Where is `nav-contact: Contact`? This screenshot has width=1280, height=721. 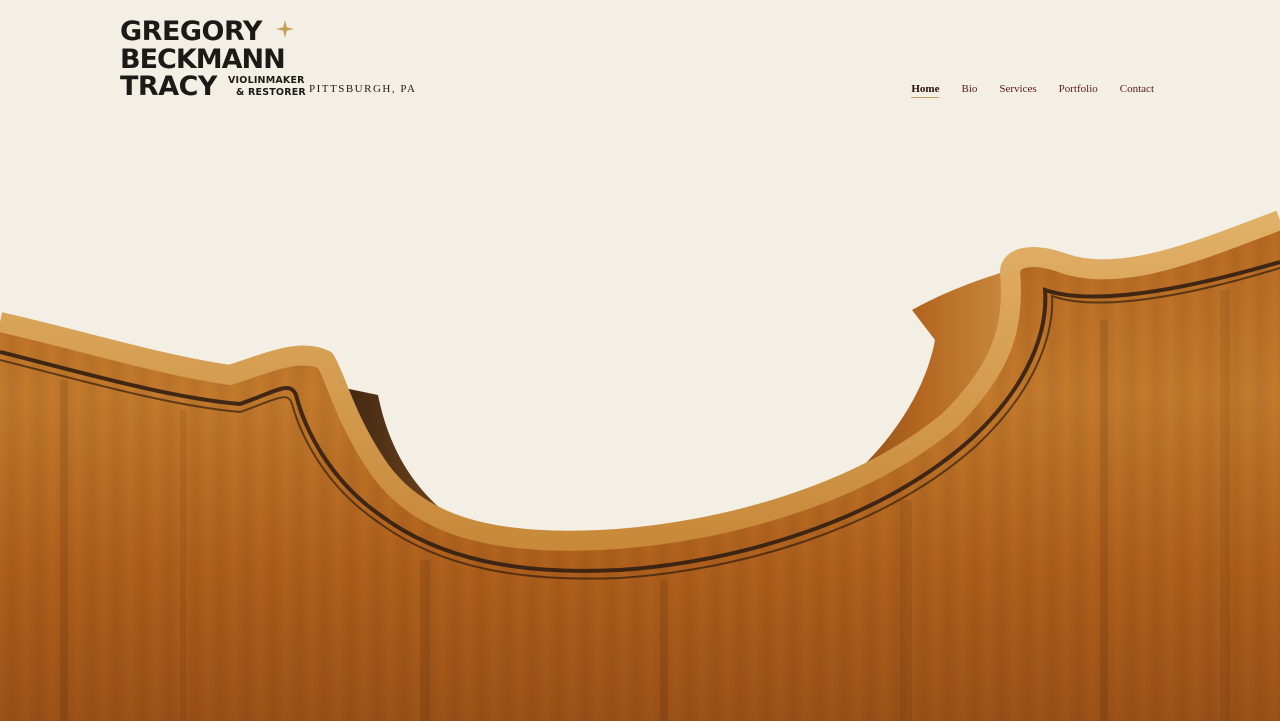 nav-contact: Contact is located at coordinates (1137, 90).